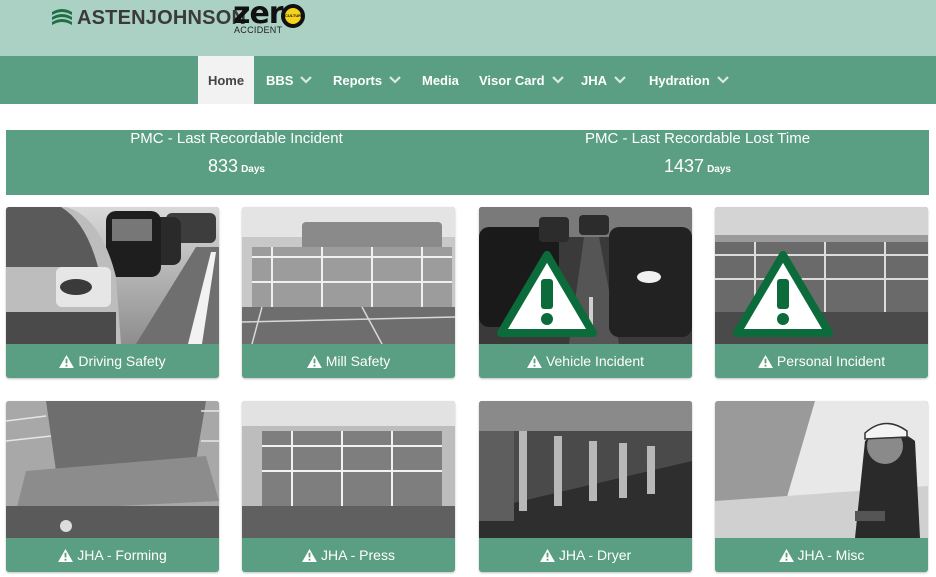 This screenshot has width=936, height=577. I want to click on forming-section-photo, so click(112, 469).